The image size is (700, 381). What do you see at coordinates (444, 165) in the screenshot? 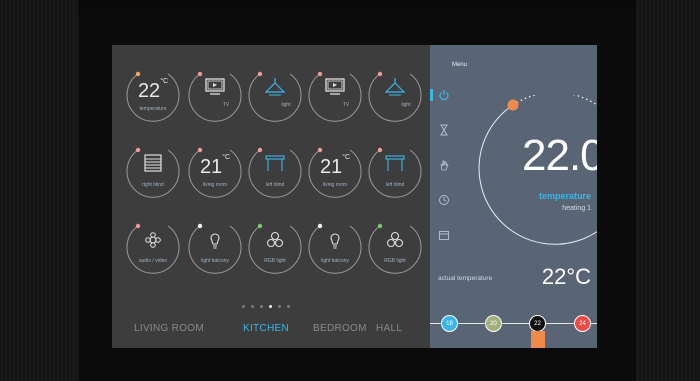
I see `hand-icon` at bounding box center [444, 165].